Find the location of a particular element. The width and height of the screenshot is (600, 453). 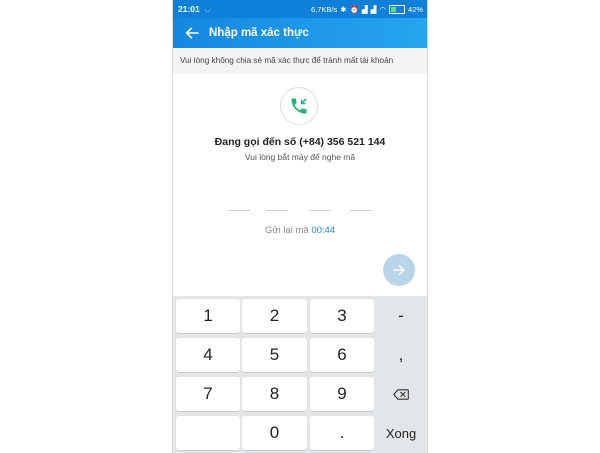

page-title: Nhập mã xác thực is located at coordinates (259, 33).